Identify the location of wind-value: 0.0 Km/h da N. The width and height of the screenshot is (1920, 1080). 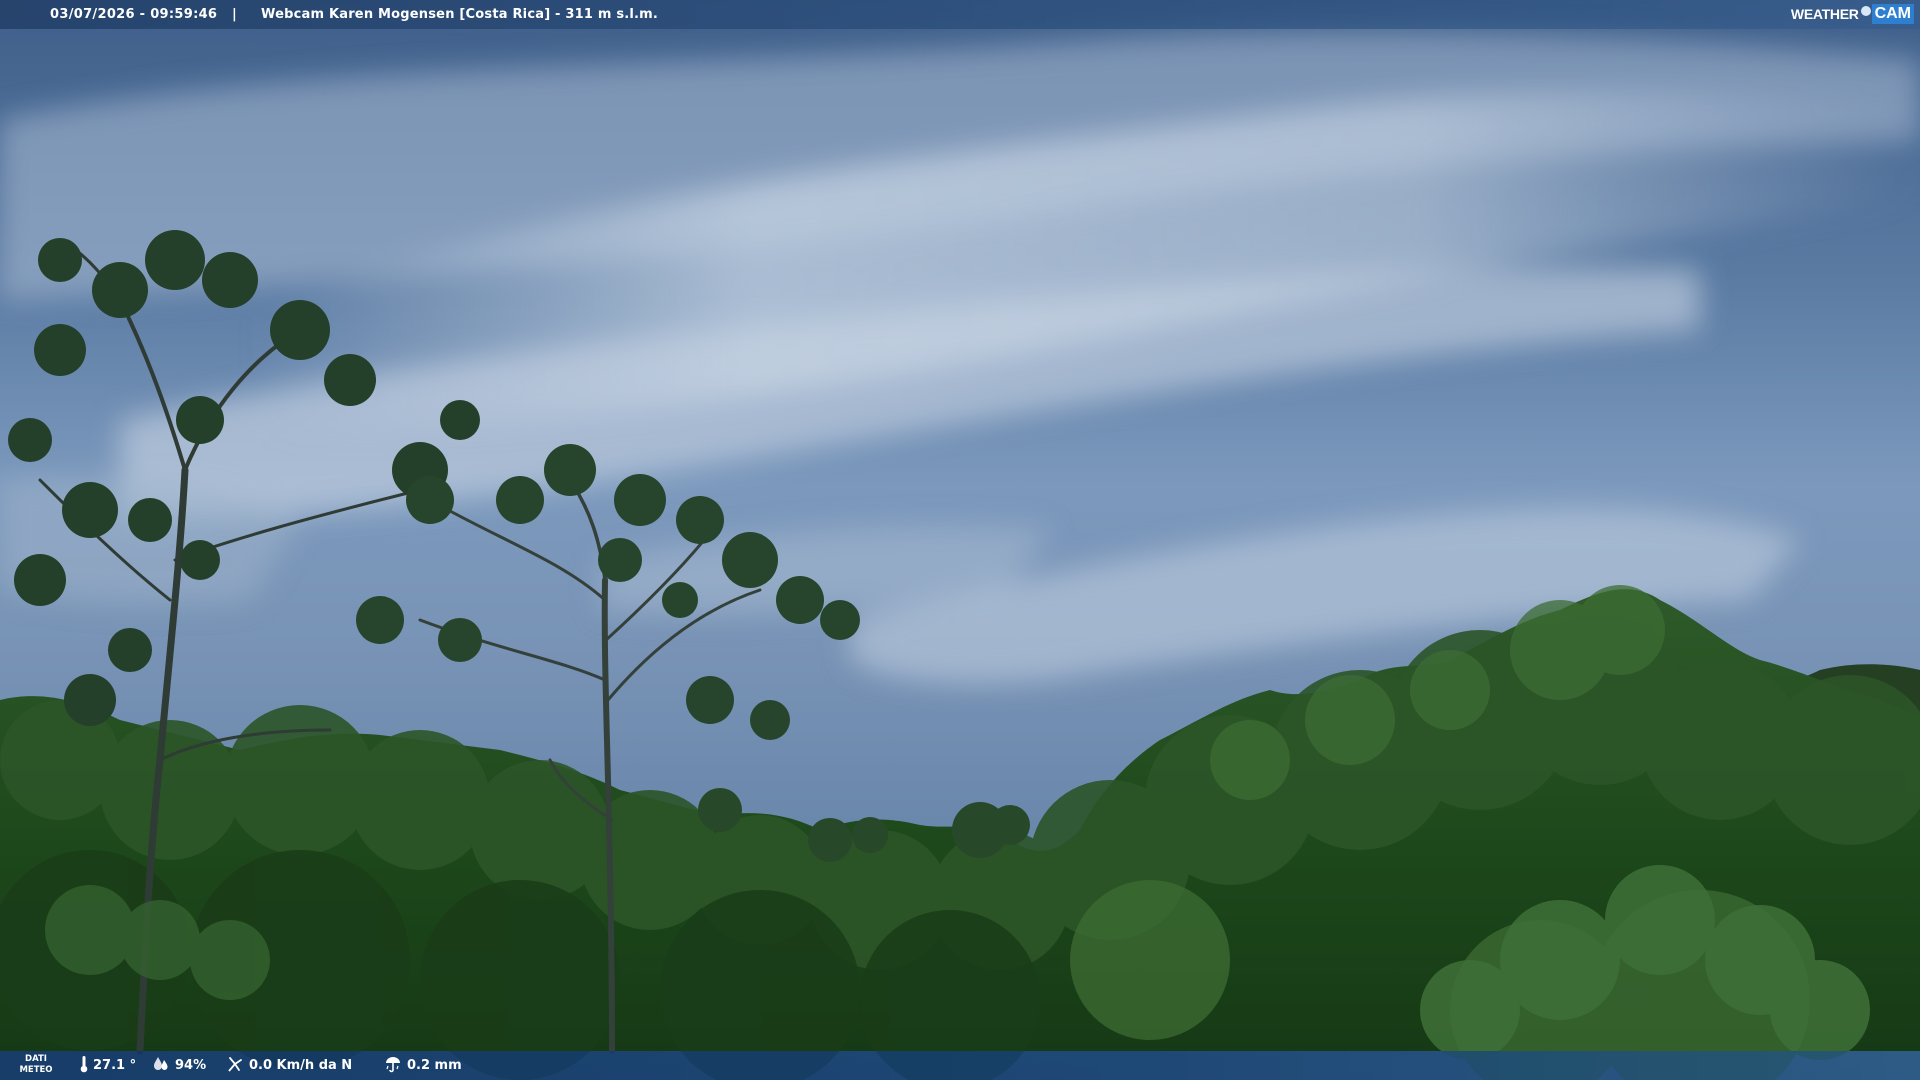
(301, 1065).